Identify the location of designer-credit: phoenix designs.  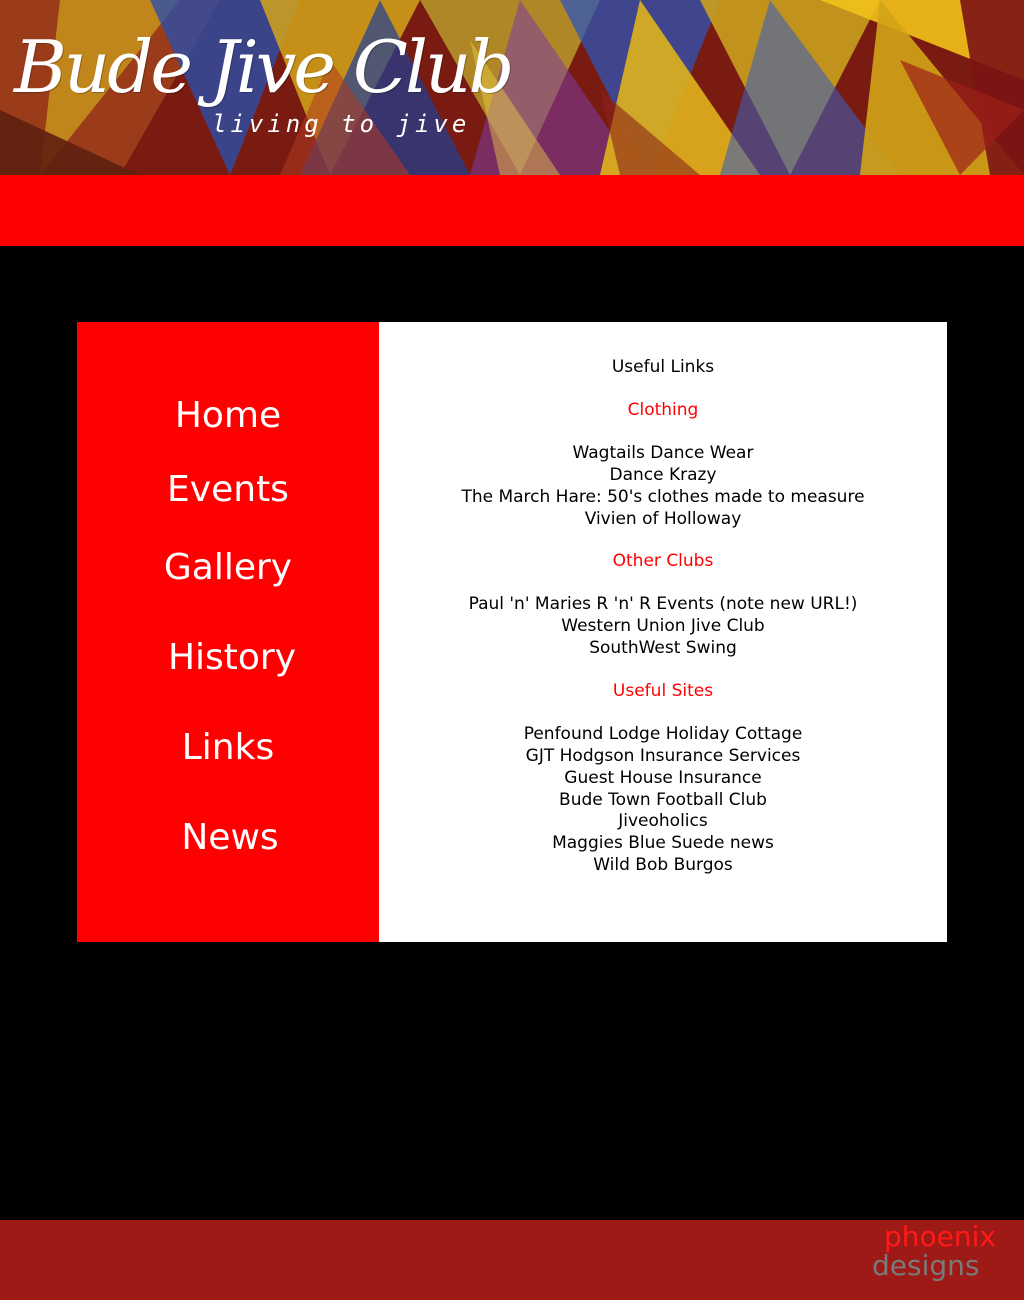
(934, 1251).